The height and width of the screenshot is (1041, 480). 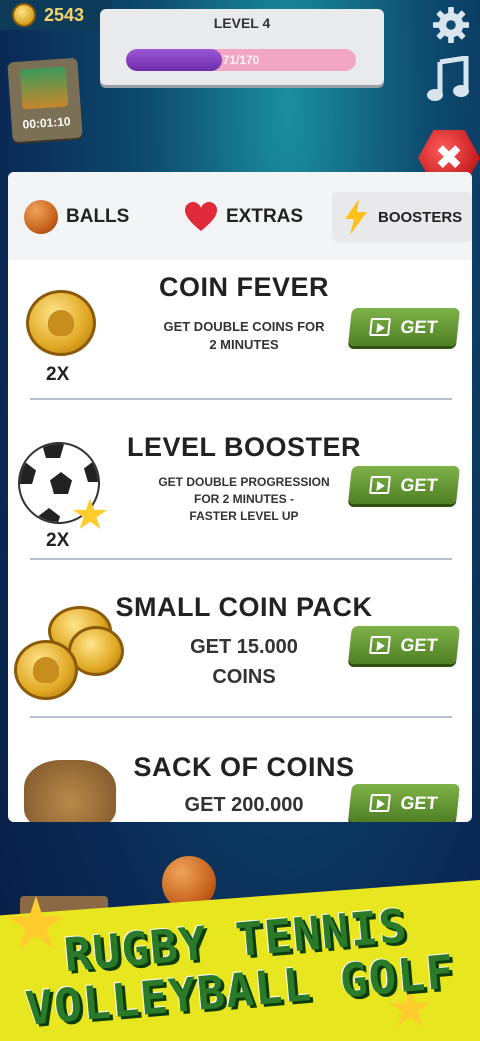 I want to click on event-timer: 00:01:10, so click(x=47, y=123).